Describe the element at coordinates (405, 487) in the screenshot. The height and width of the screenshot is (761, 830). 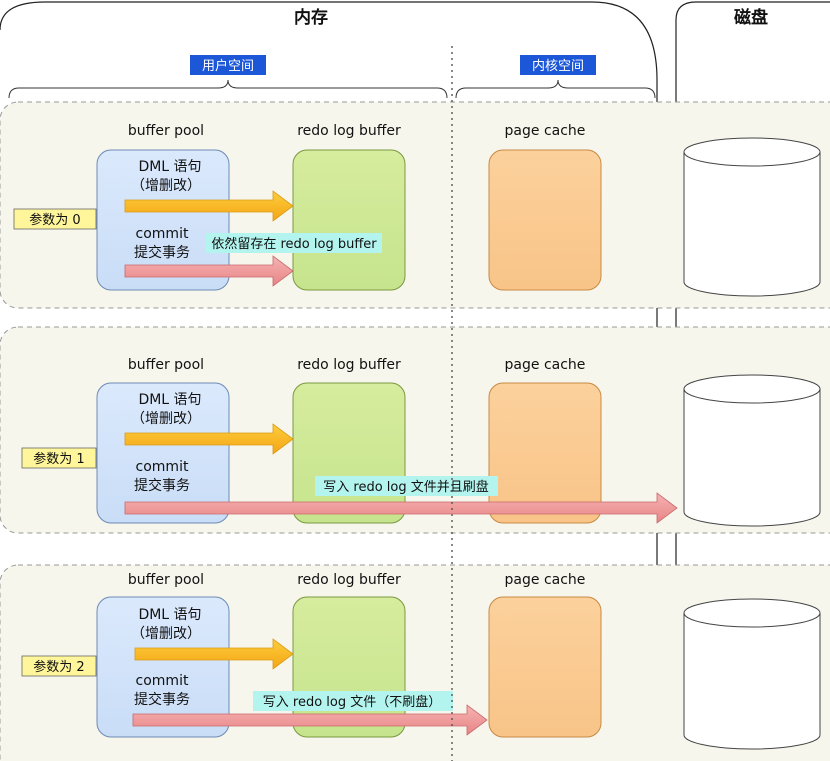
I see `annotation-text: 写入 redo log 文件并且刷盘` at that location.